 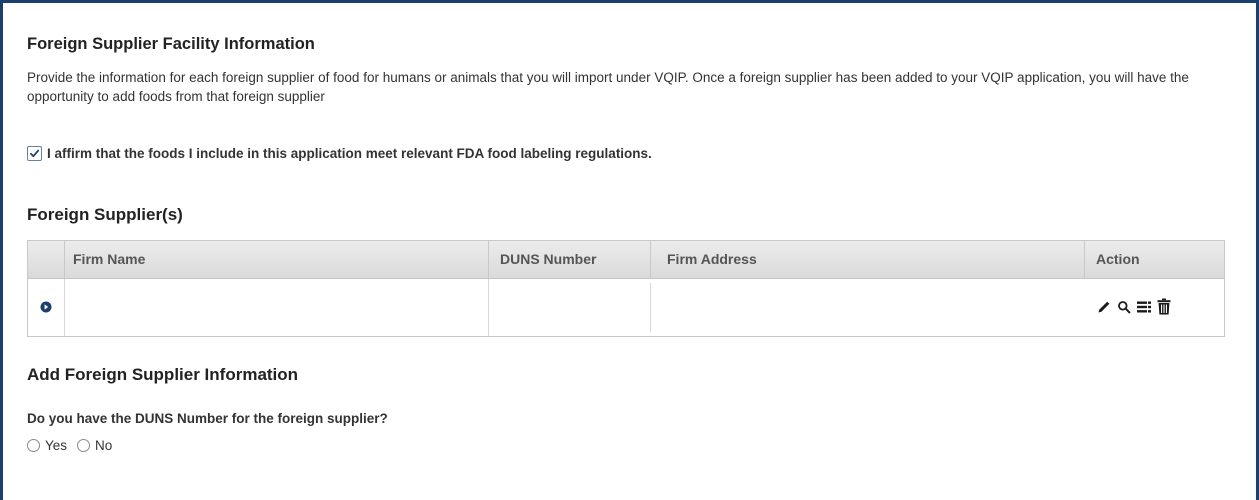 I want to click on facility-section-title: Foreign Supplier Facility Information, so click(x=171, y=44).